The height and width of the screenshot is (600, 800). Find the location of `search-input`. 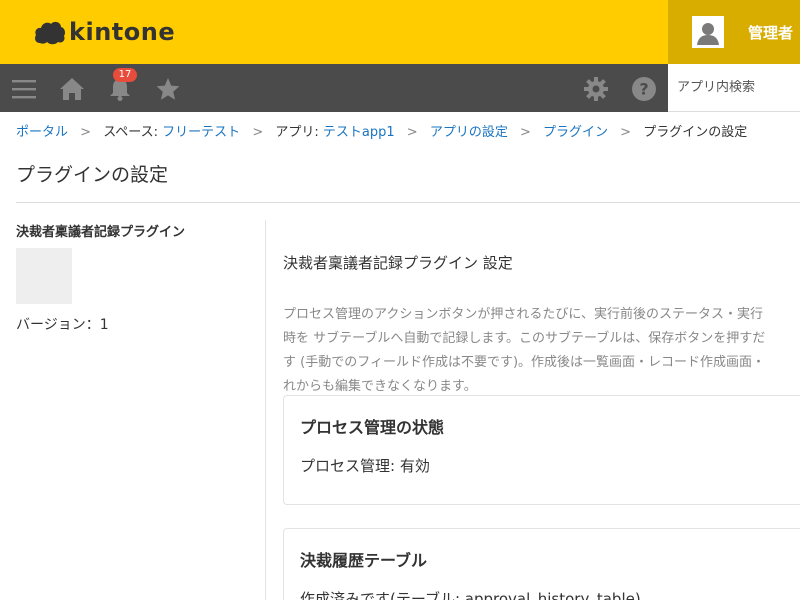

search-input is located at coordinates (737, 87).